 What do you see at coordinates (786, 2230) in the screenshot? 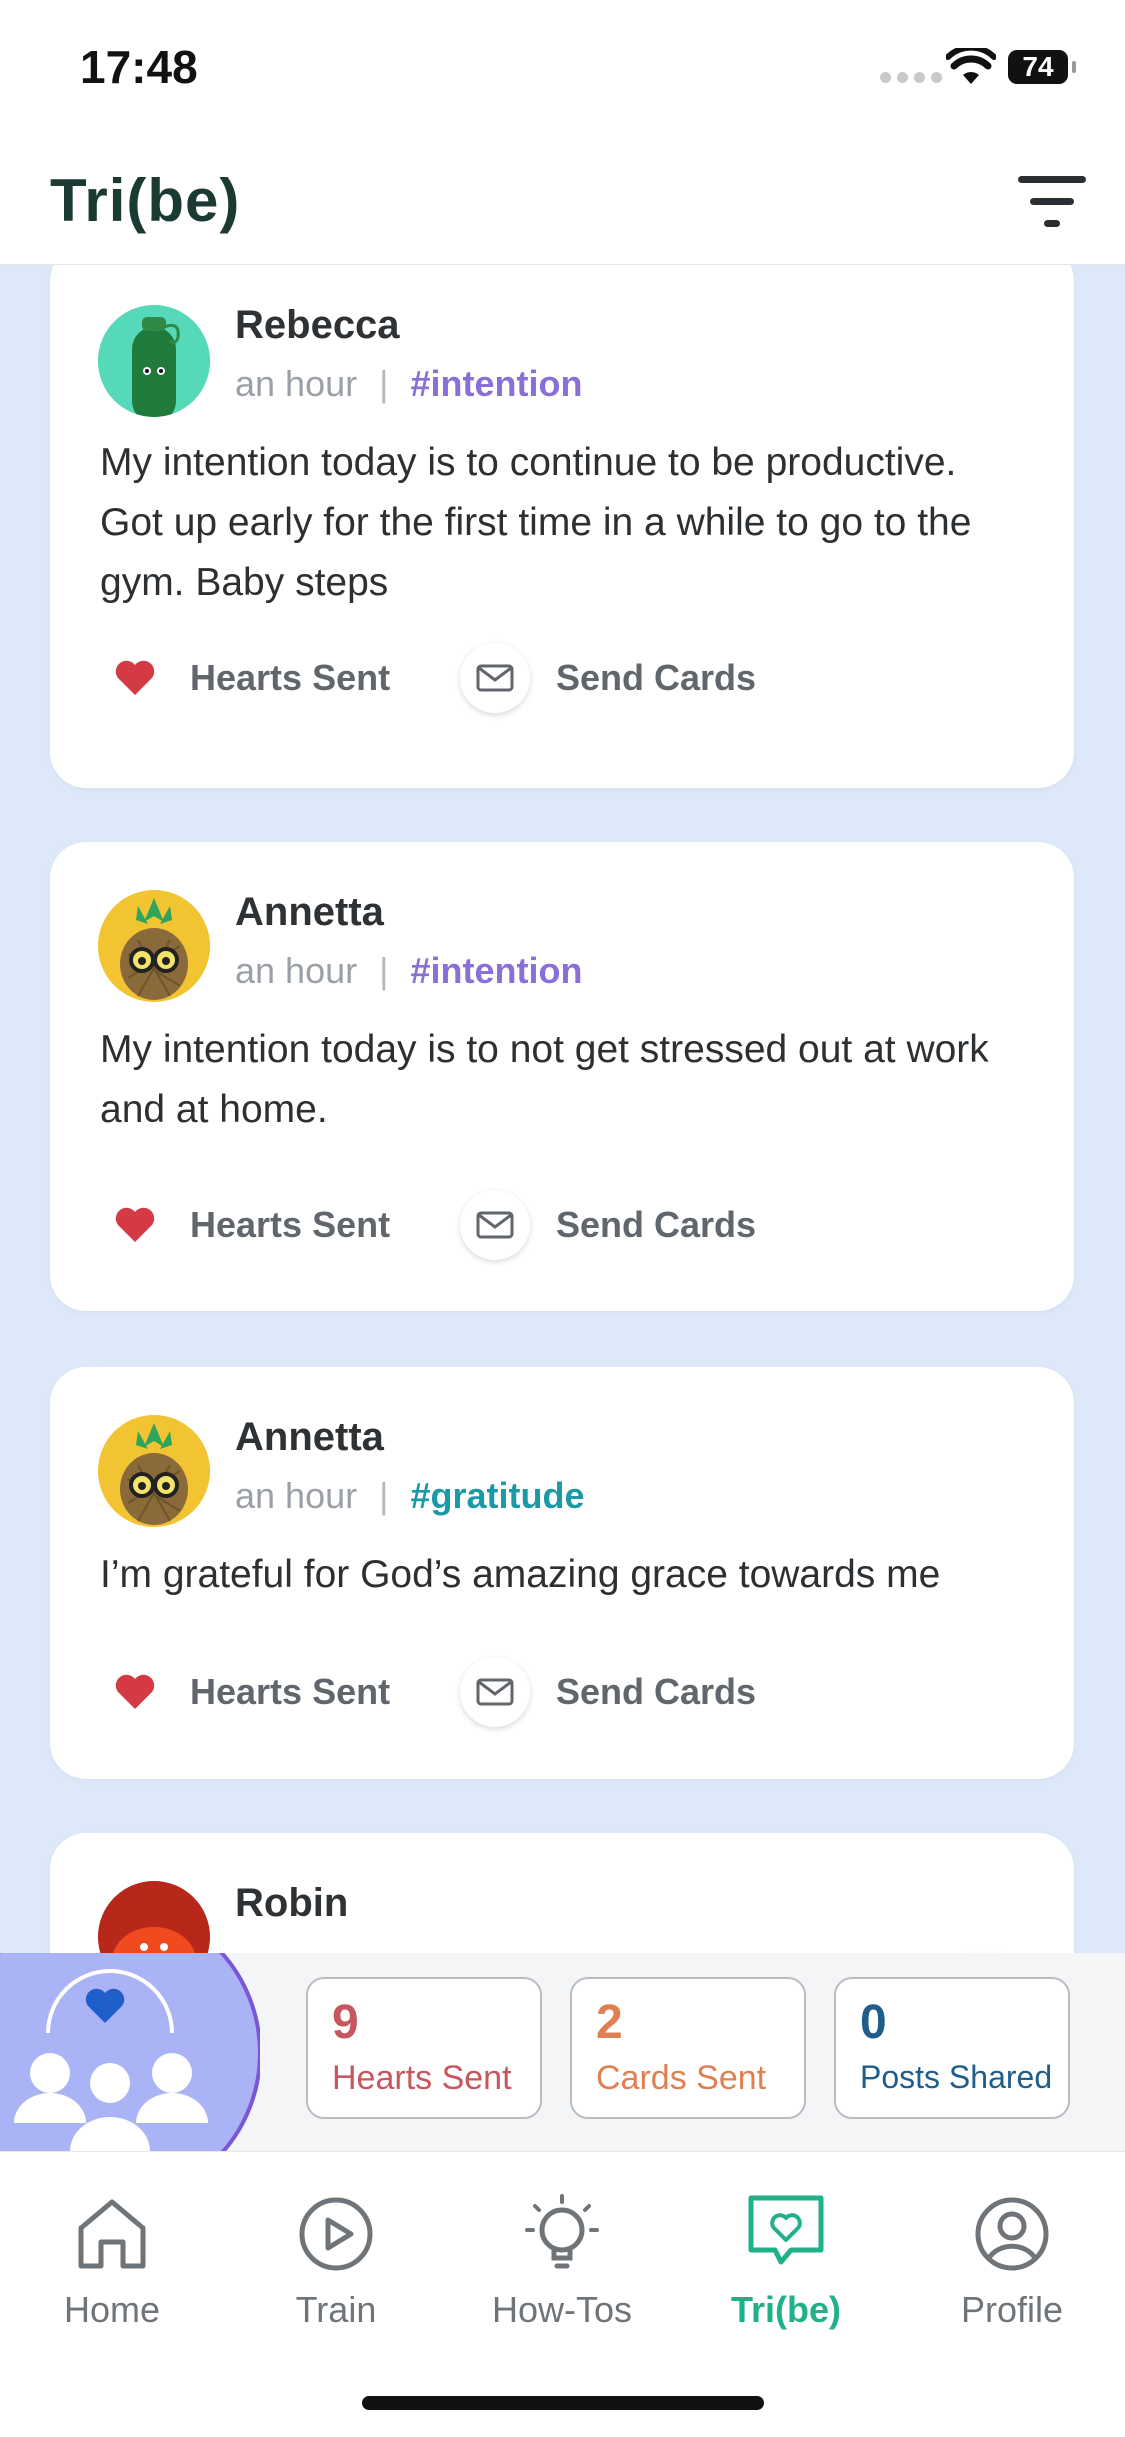
I see `chat-heart-icon` at bounding box center [786, 2230].